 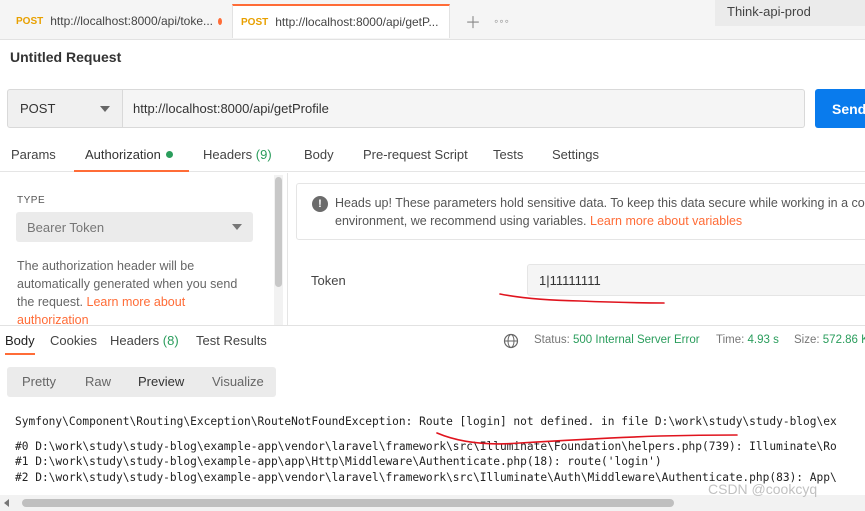 I want to click on tab-label: Authorization, so click(x=123, y=154).